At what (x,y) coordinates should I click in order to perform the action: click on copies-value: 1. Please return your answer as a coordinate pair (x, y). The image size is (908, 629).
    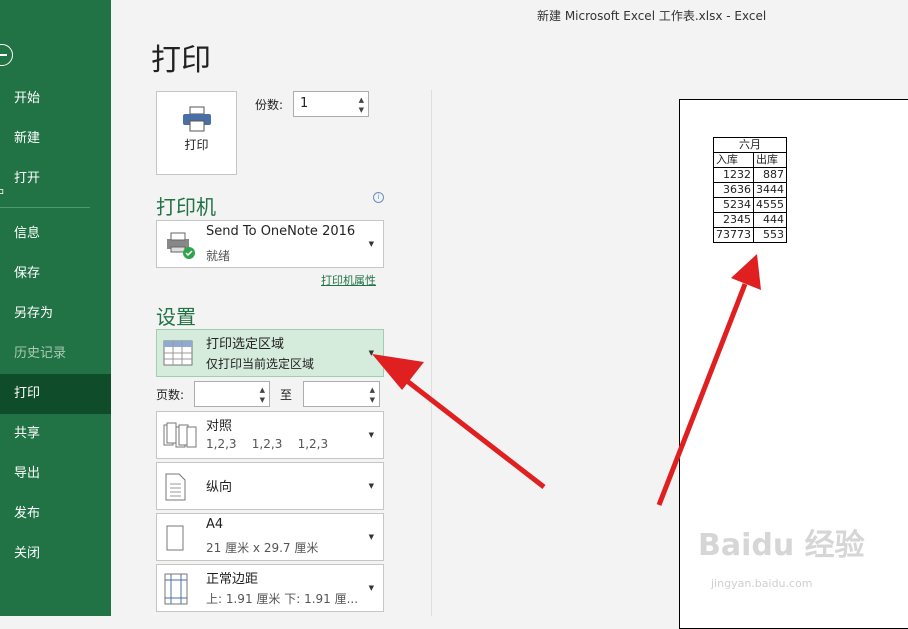
    Looking at the image, I should click on (304, 103).